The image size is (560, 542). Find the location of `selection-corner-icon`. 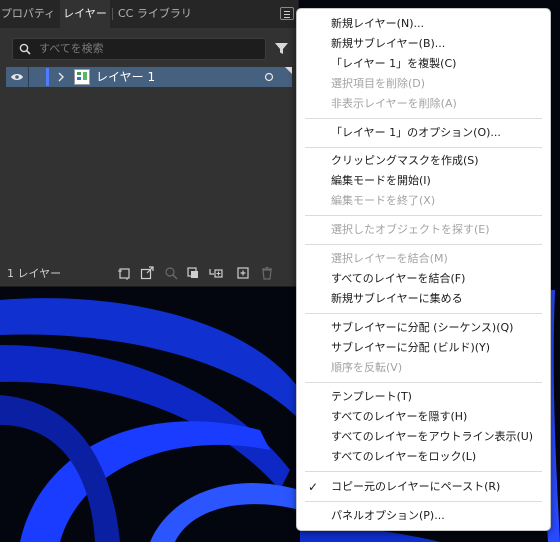

selection-corner-icon is located at coordinates (288, 70).